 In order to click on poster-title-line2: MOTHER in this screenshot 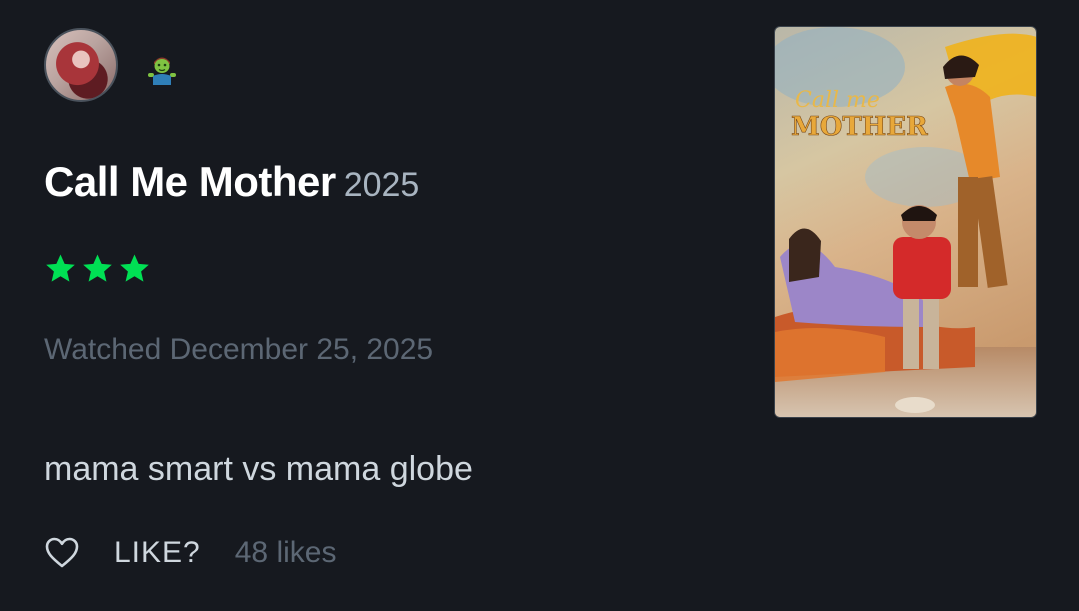, I will do `click(859, 127)`.